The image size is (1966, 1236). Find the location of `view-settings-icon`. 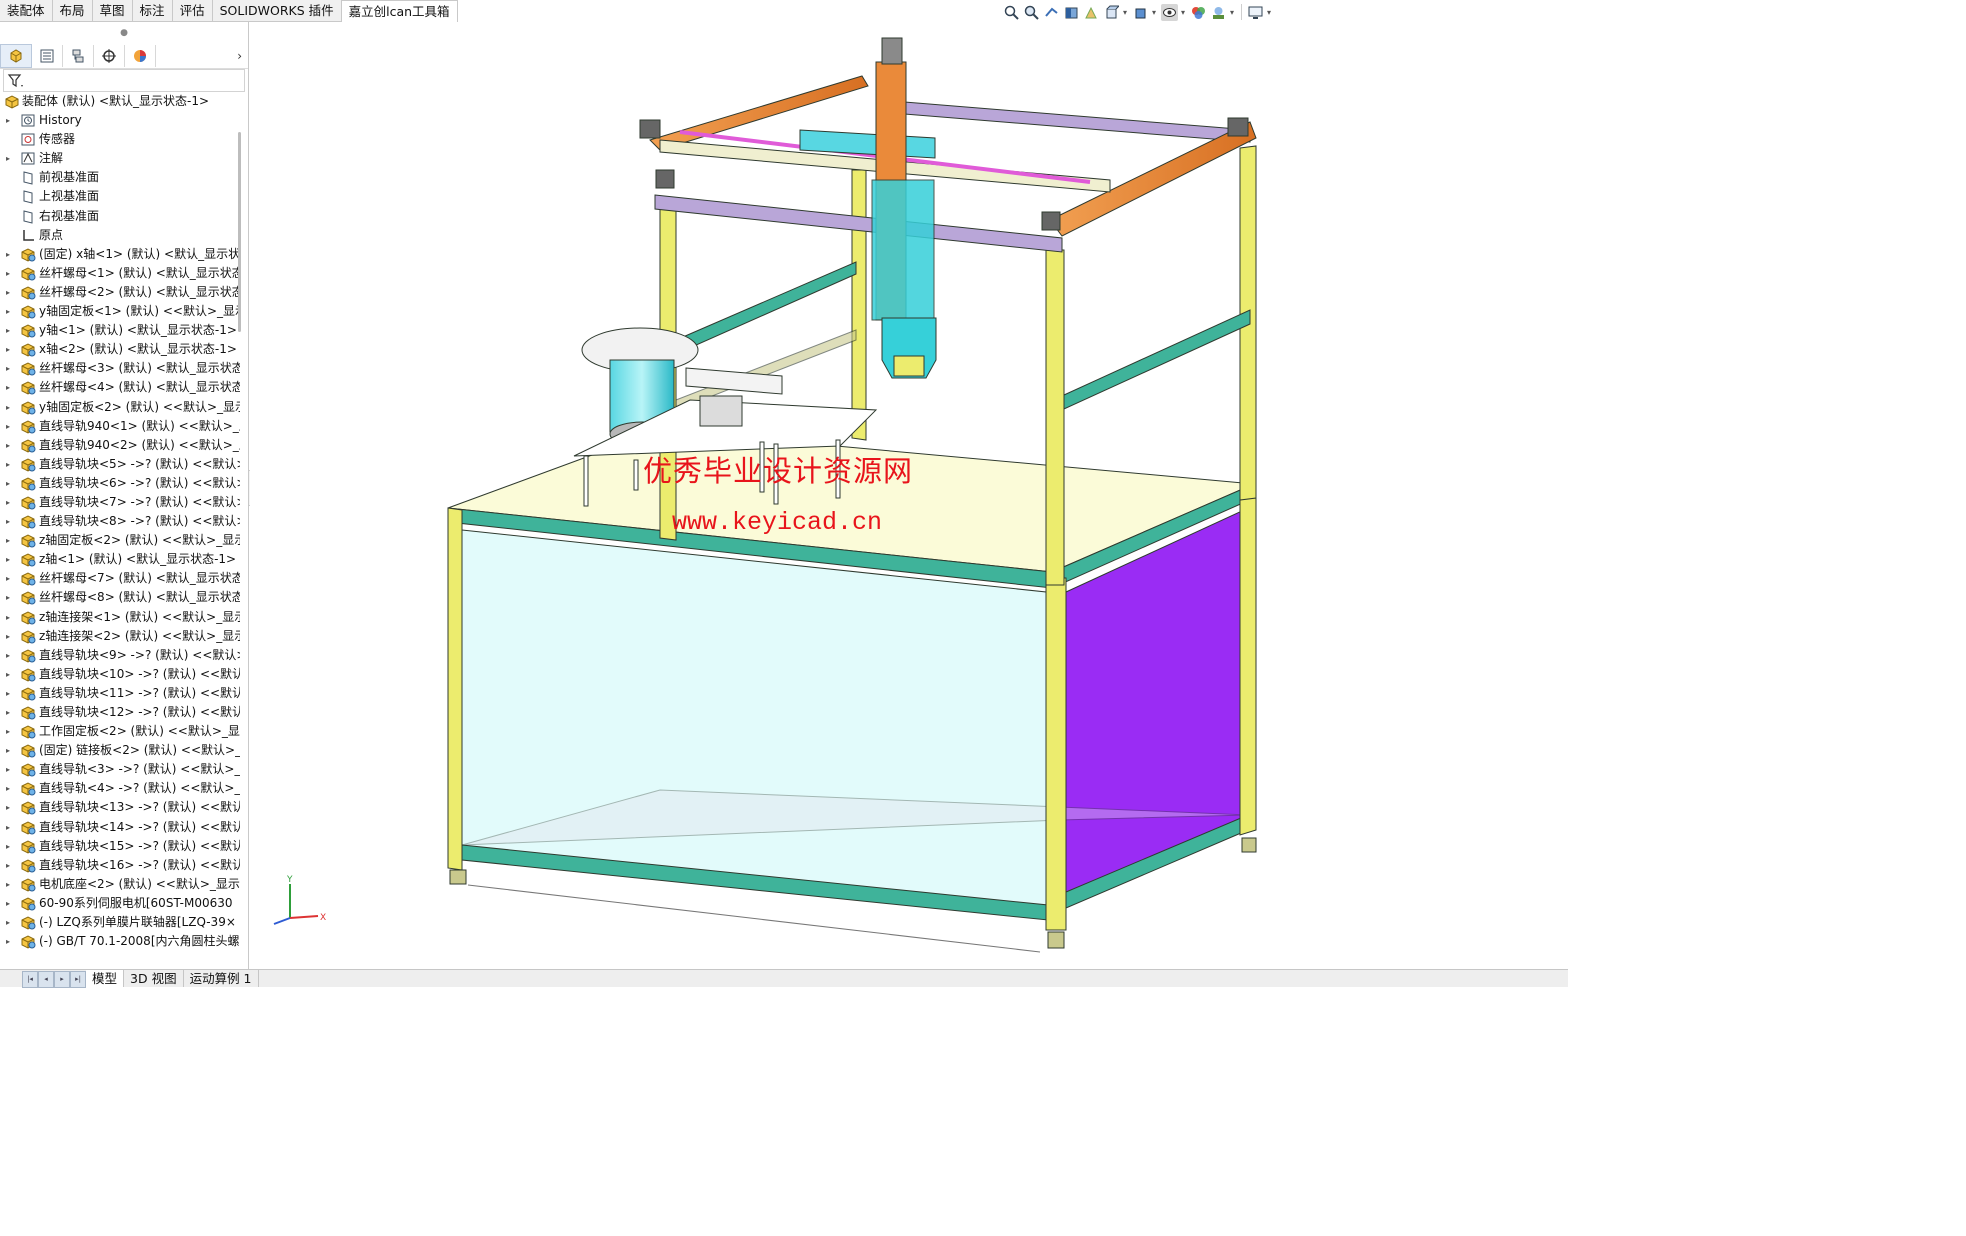

view-settings-icon is located at coordinates (1255, 12).